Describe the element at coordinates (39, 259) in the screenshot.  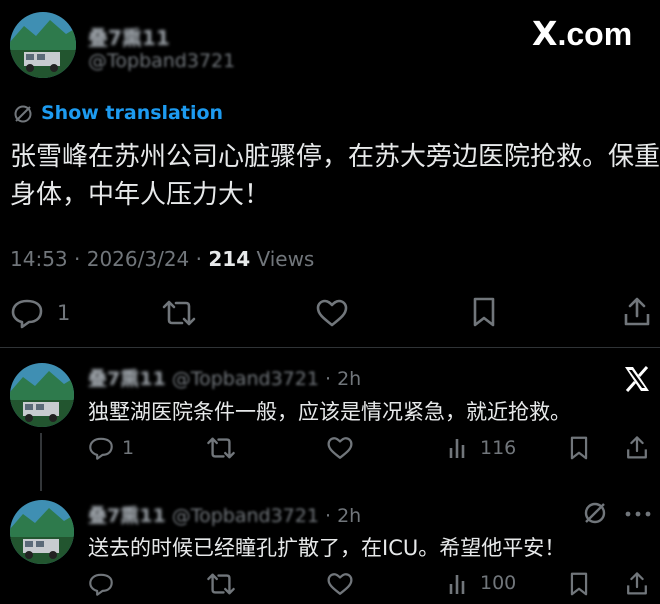
I see `post-time: 14:53` at that location.